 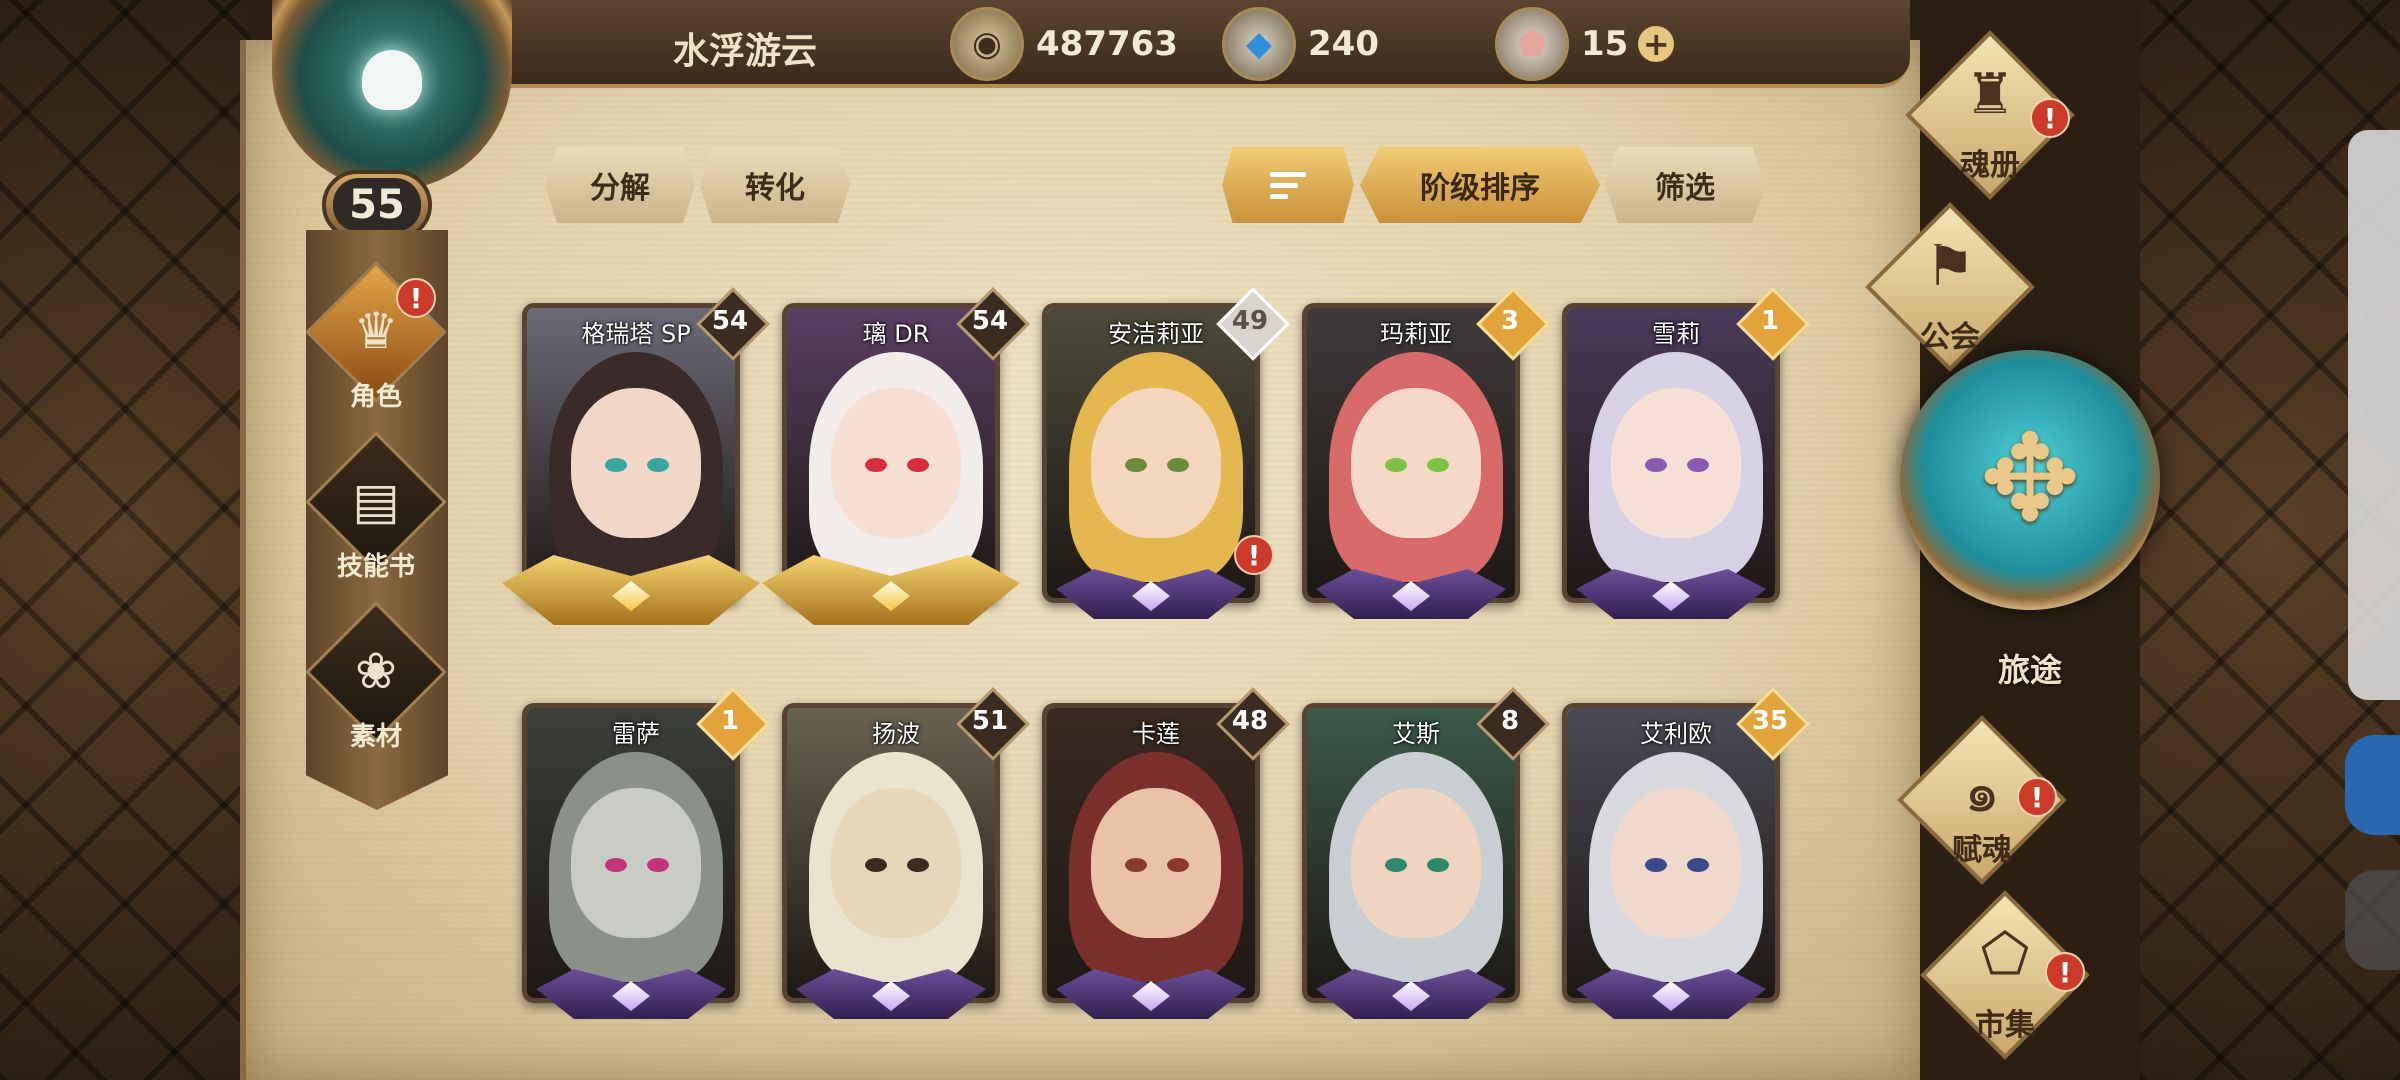 I want to click on character-level: 48, so click(x=1250, y=721).